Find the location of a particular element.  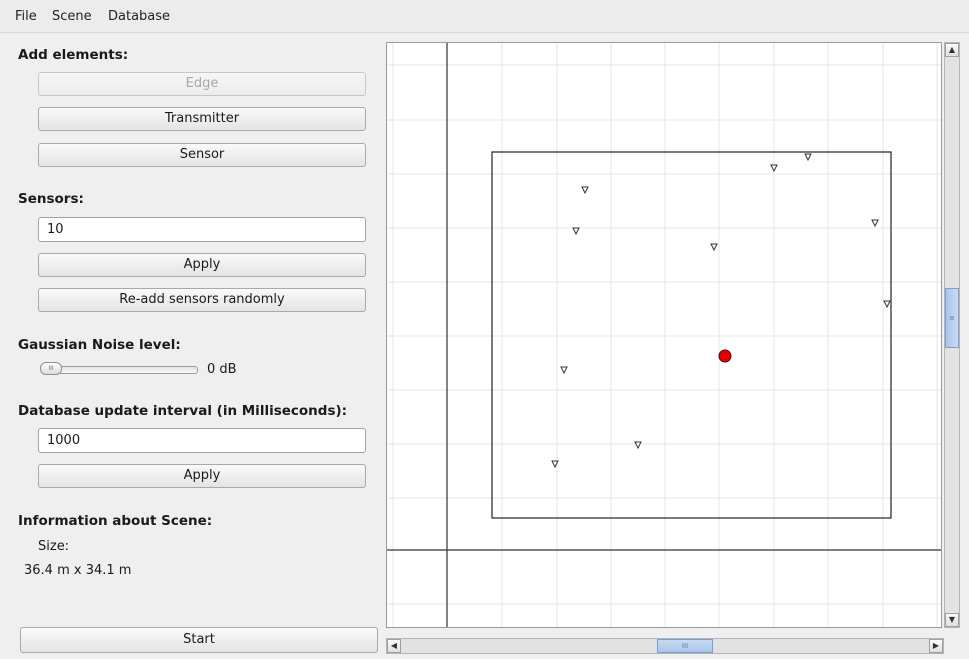

menu-file: File is located at coordinates (26, 16).